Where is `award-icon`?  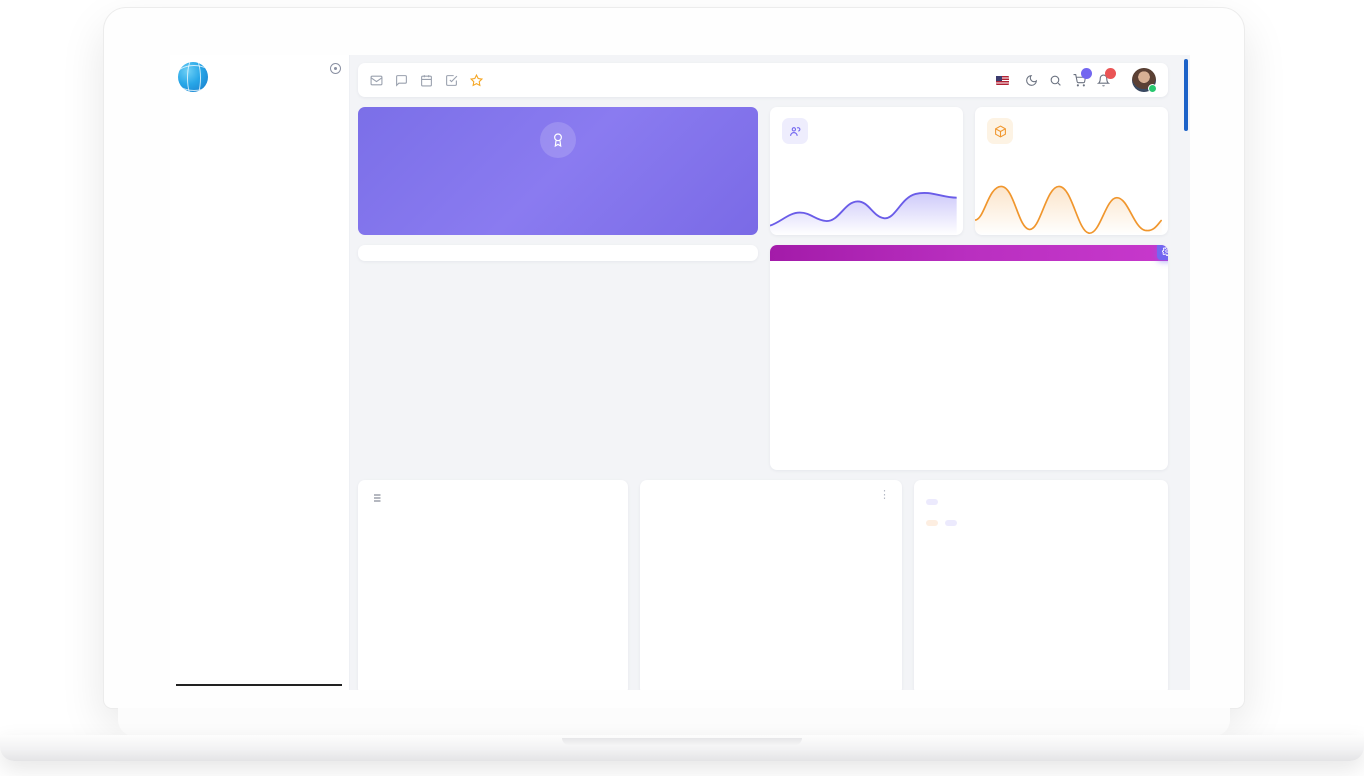 award-icon is located at coordinates (558, 140).